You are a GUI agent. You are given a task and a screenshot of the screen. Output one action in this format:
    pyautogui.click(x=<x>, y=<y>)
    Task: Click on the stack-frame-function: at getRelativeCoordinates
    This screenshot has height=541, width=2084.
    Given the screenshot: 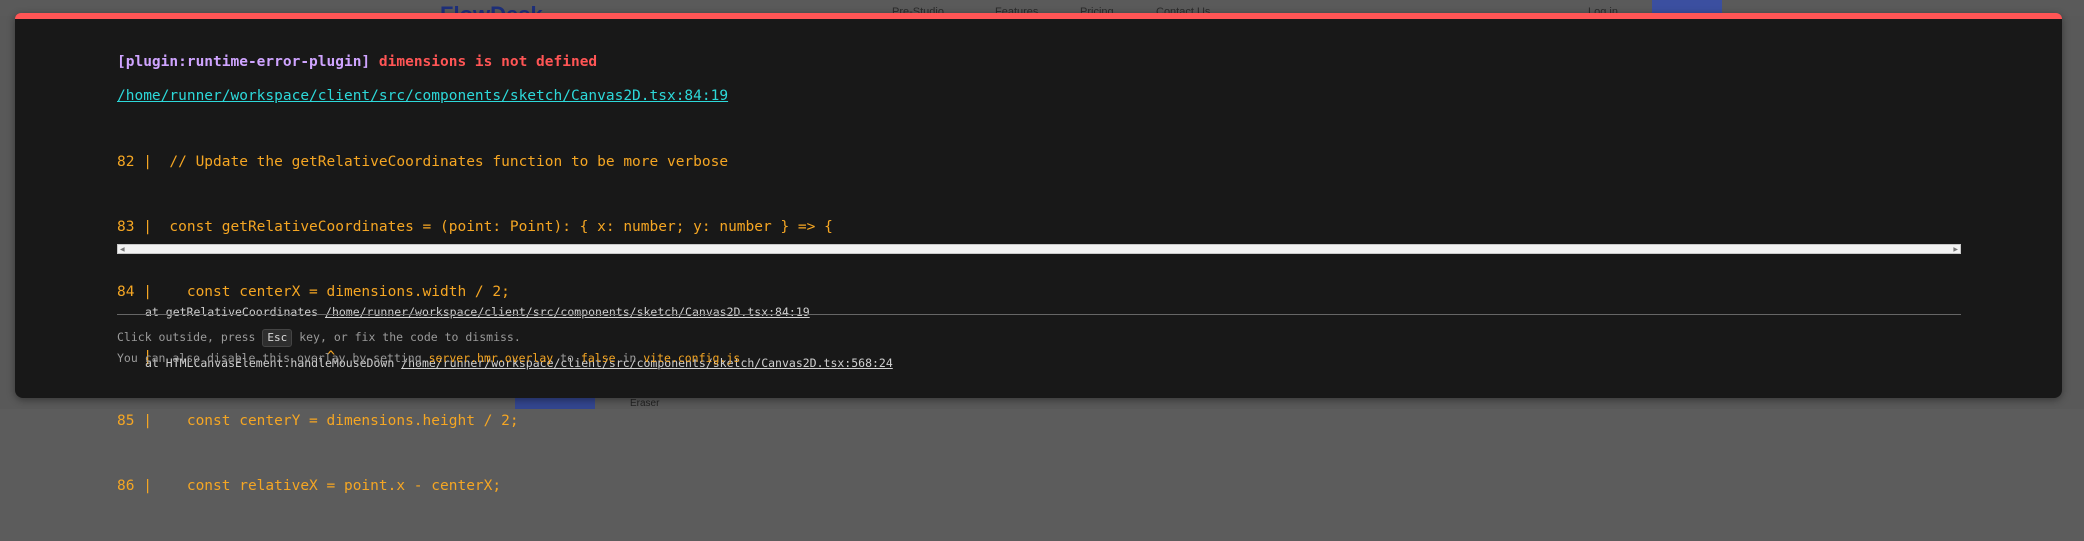 What is the action you would take?
    pyautogui.click(x=235, y=312)
    